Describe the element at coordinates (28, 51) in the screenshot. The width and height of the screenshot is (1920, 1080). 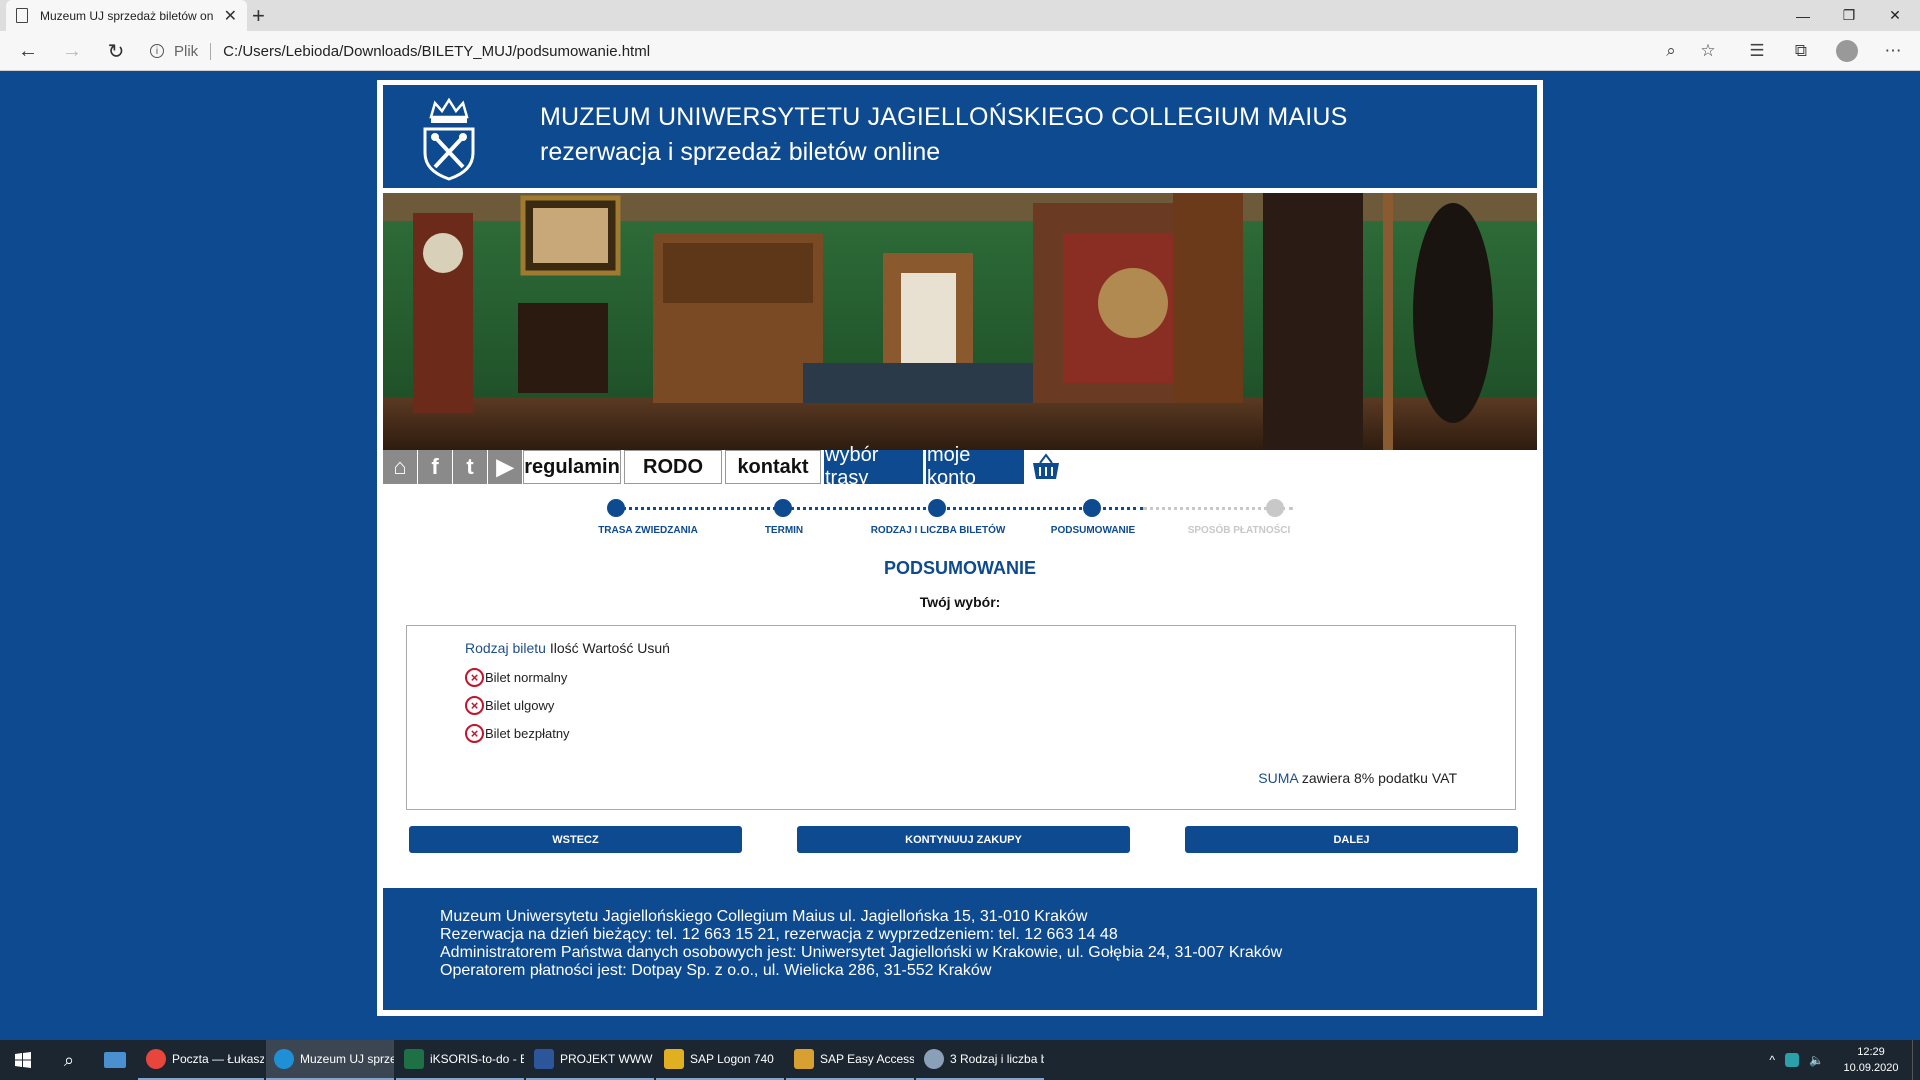
I see `back-arrow-icon: ←` at that location.